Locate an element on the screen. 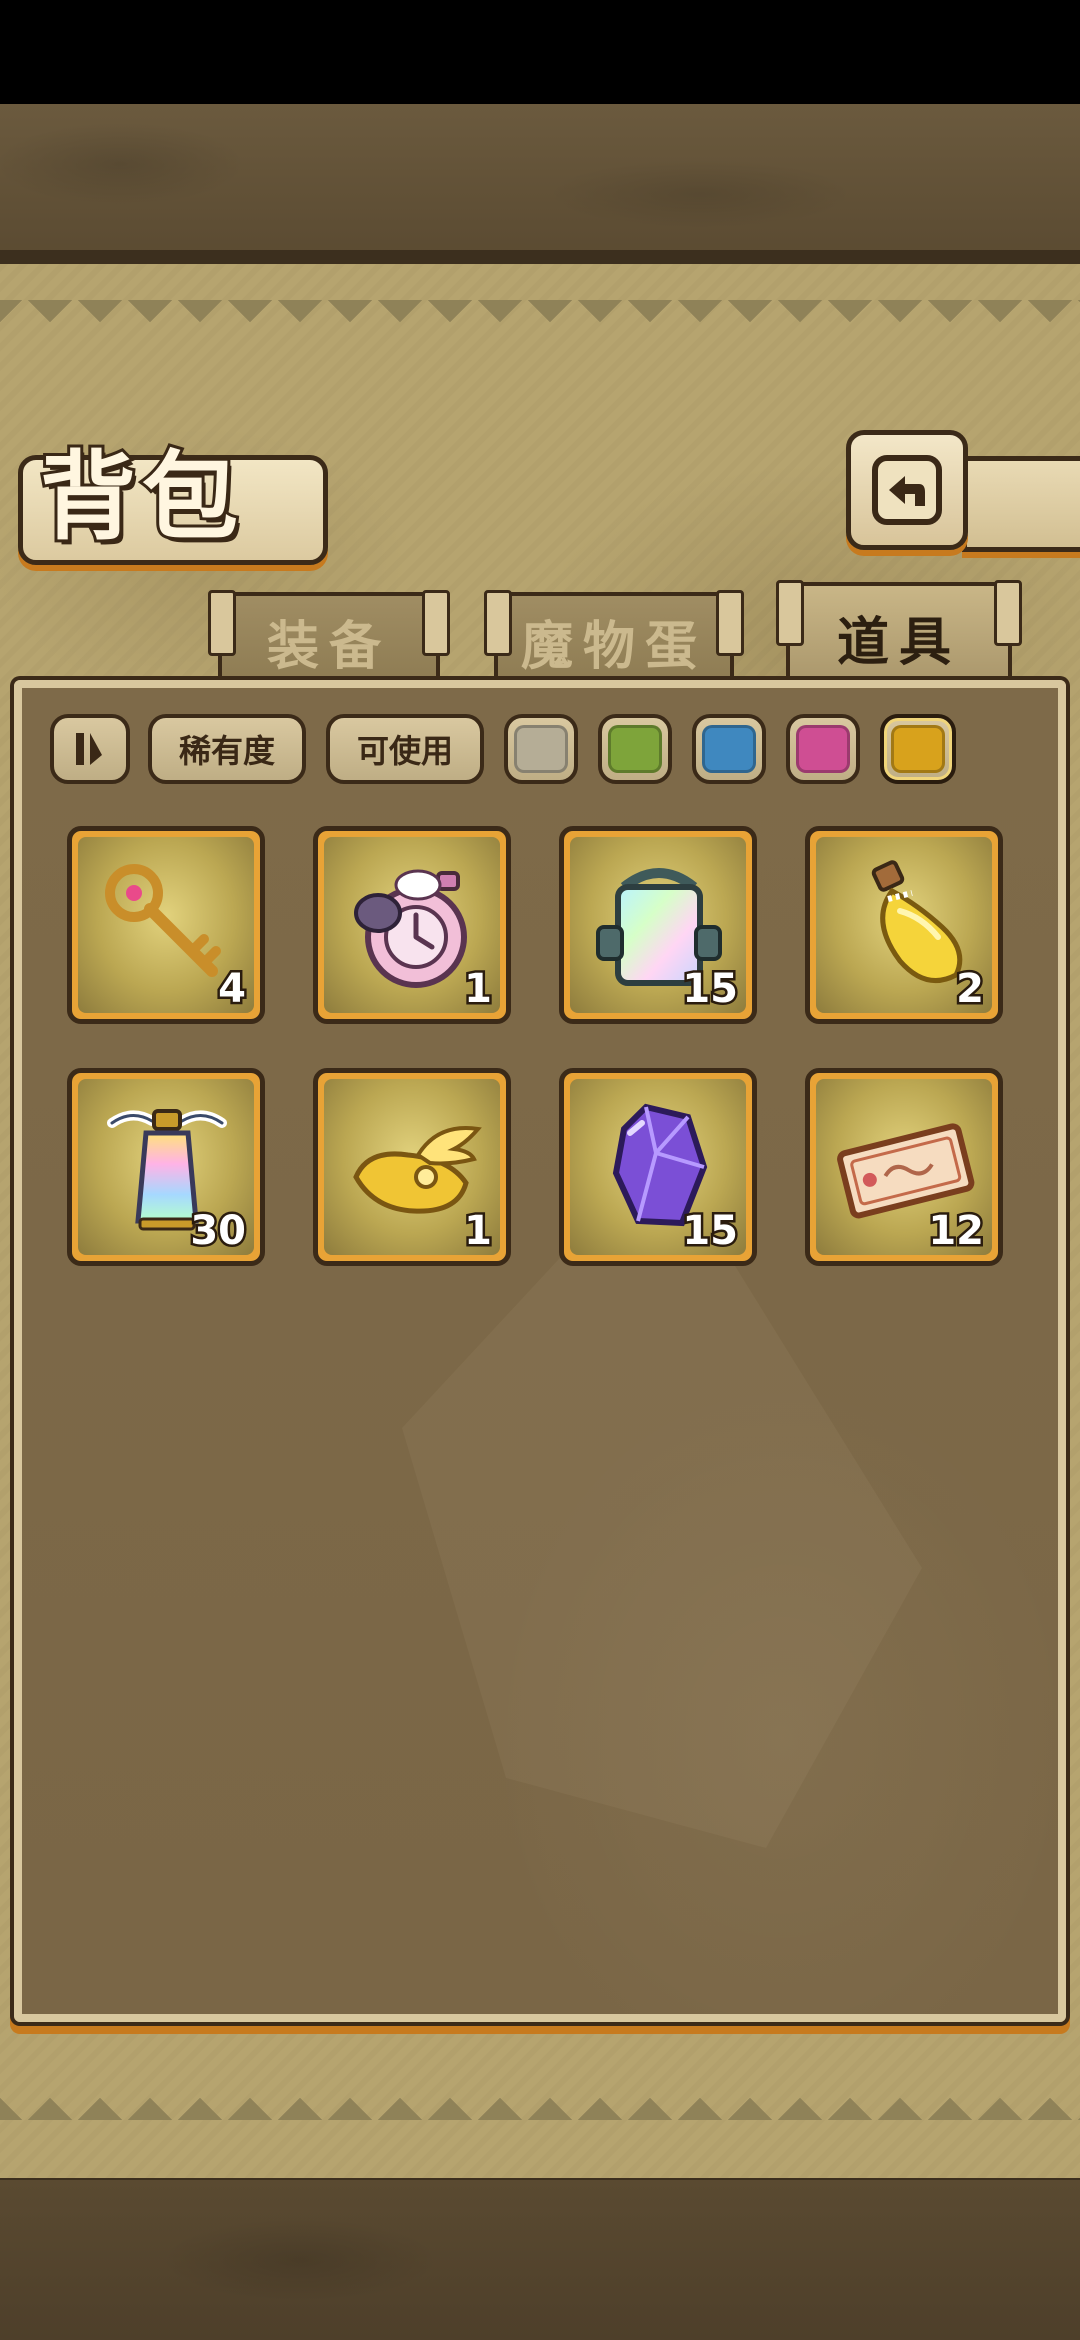  back-arrow-icon is located at coordinates (907, 490).